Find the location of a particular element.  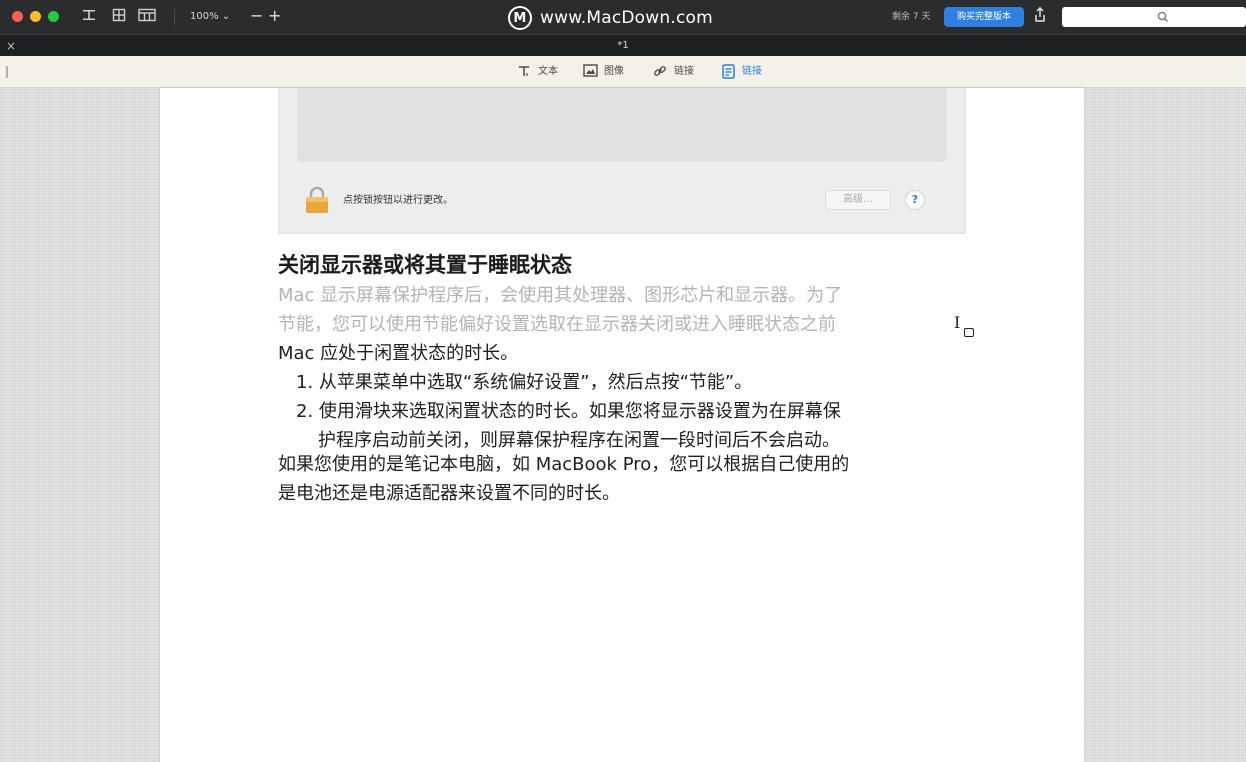

tab-bar: × *1 is located at coordinates (623, 45).